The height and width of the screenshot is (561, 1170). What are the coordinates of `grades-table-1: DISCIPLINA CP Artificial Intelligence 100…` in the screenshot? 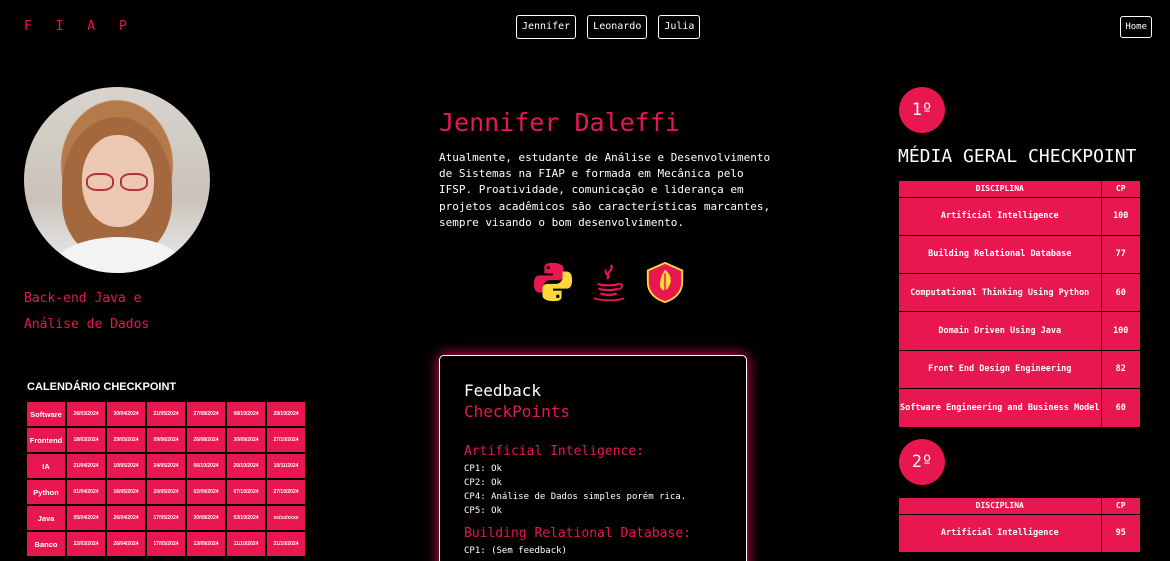 It's located at (1019, 304).